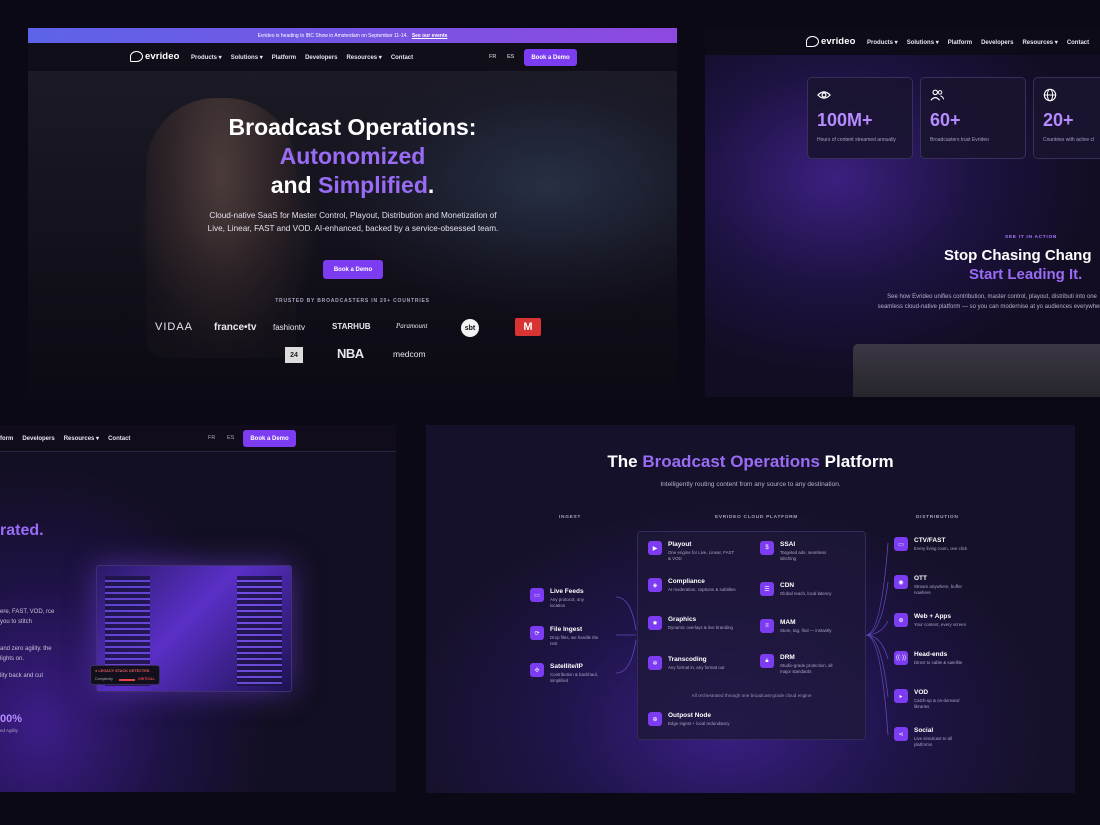 This screenshot has width=1100, height=825. Describe the element at coordinates (655, 623) in the screenshot. I see `palette-icon: ✸` at that location.